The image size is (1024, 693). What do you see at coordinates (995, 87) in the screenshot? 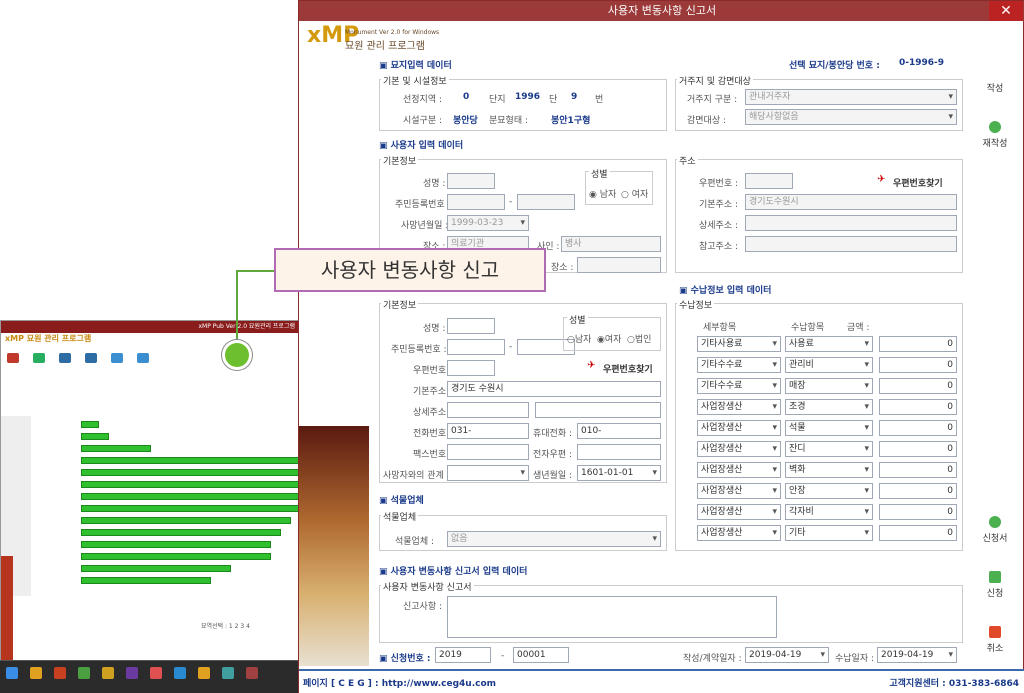
I see `write-button: 작성` at bounding box center [995, 87].